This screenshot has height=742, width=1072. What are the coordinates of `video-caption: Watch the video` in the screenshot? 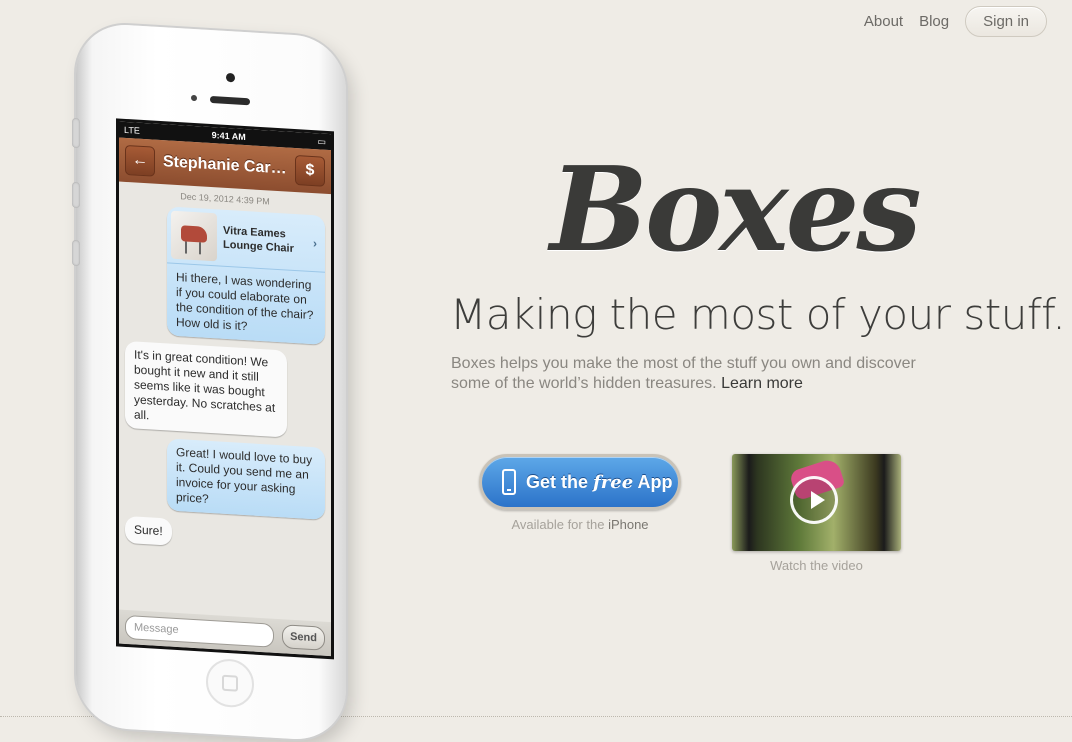 It's located at (816, 565).